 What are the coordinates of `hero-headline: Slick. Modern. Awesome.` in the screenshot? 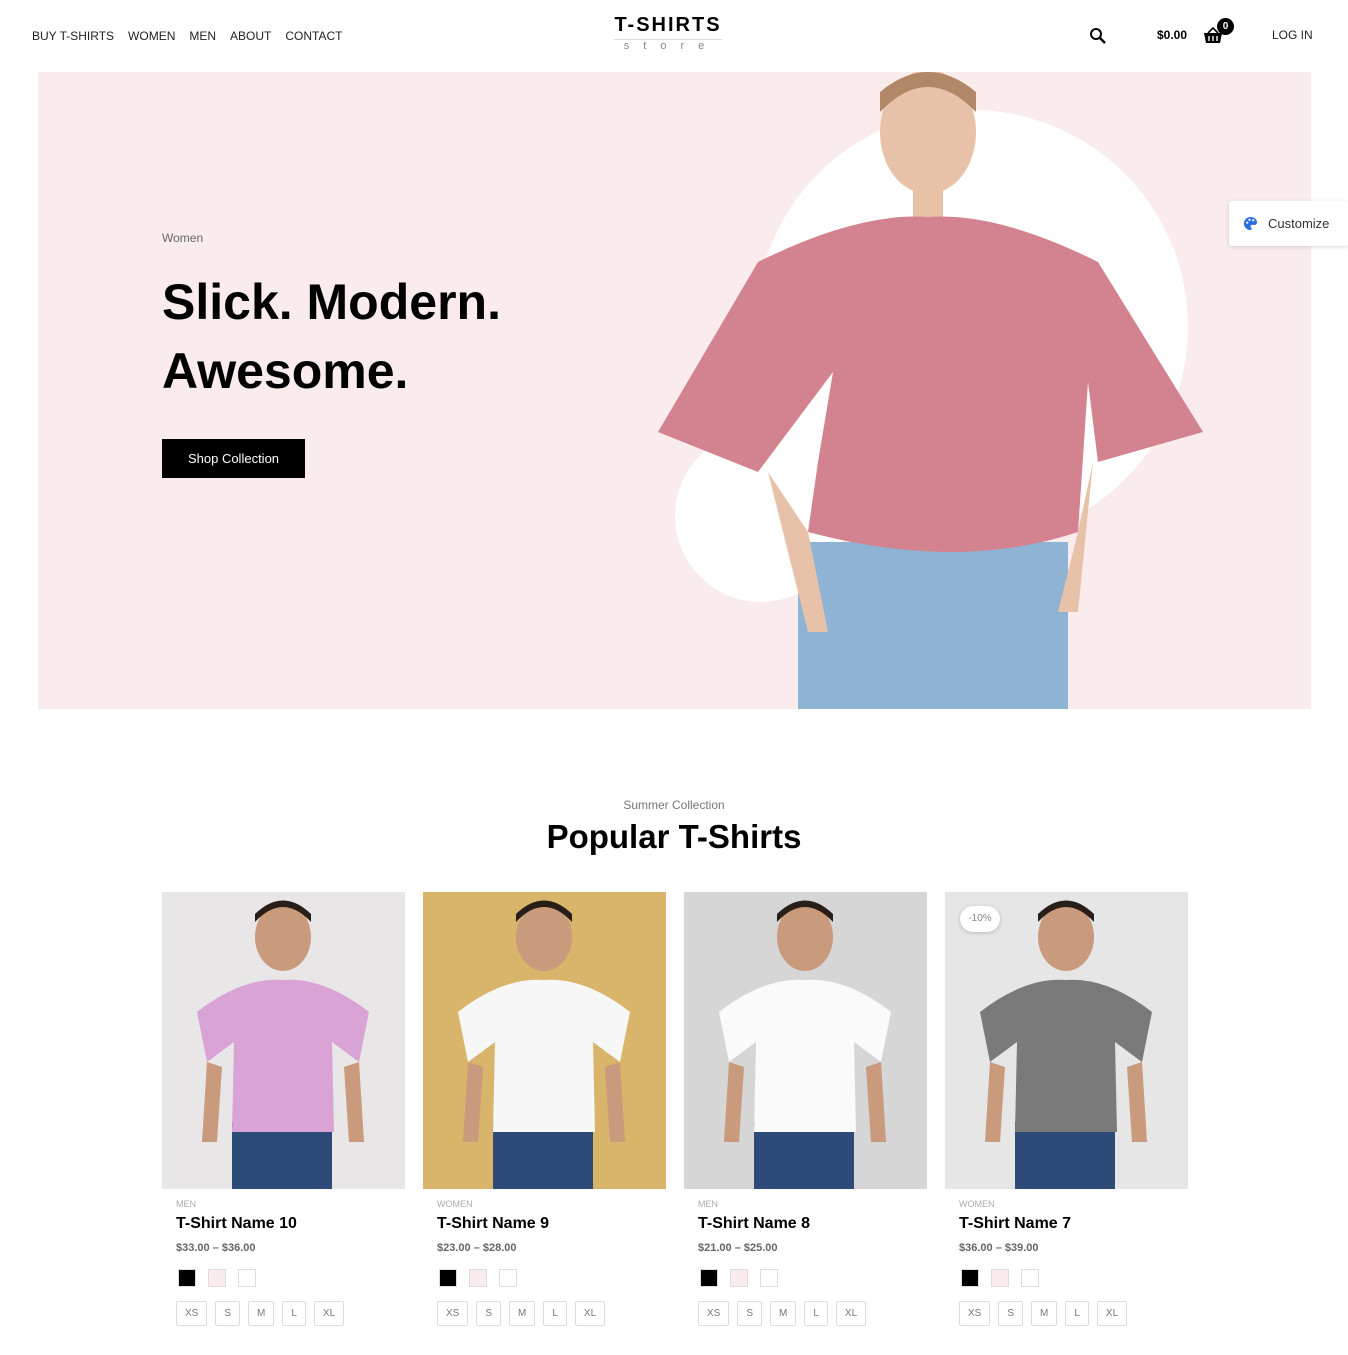 It's located at (331, 336).